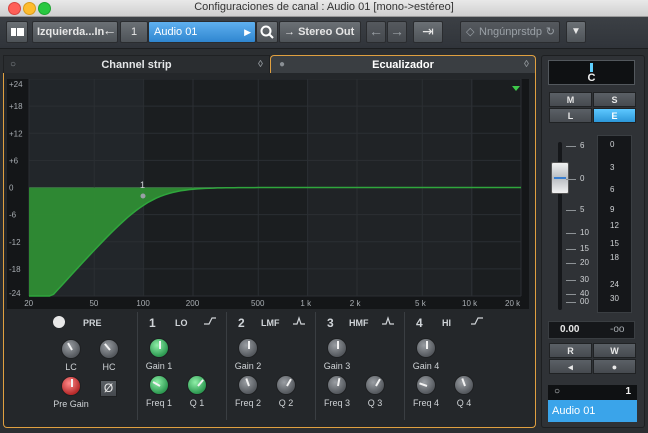 The width and height of the screenshot is (648, 433). I want to click on phase-invert-button: Ø, so click(108, 388).